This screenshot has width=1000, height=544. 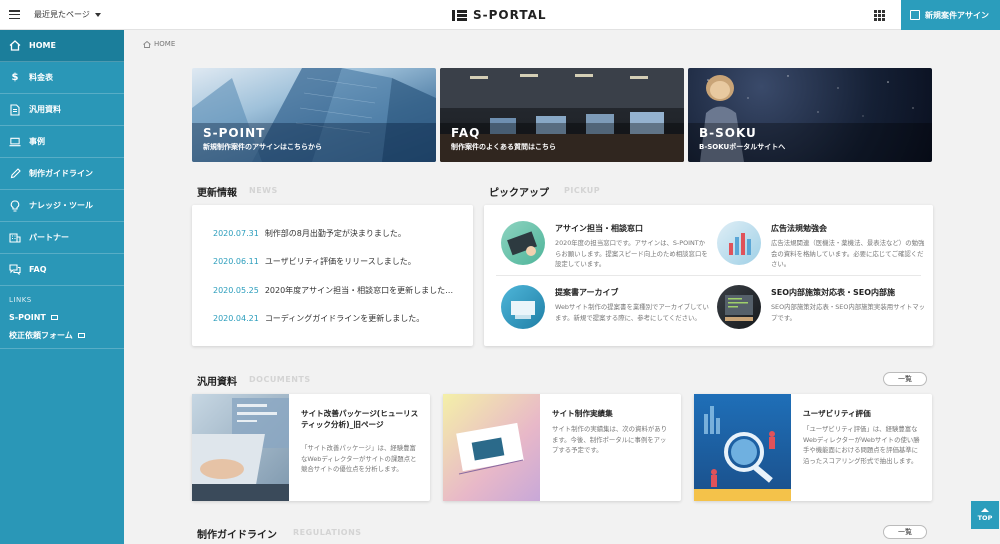 I want to click on assign-icon, so click(x=915, y=15).